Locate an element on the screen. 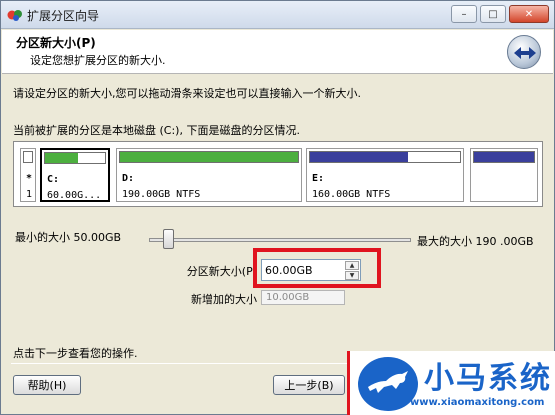  added-size-label: 新增加的大小 is located at coordinates (224, 299).